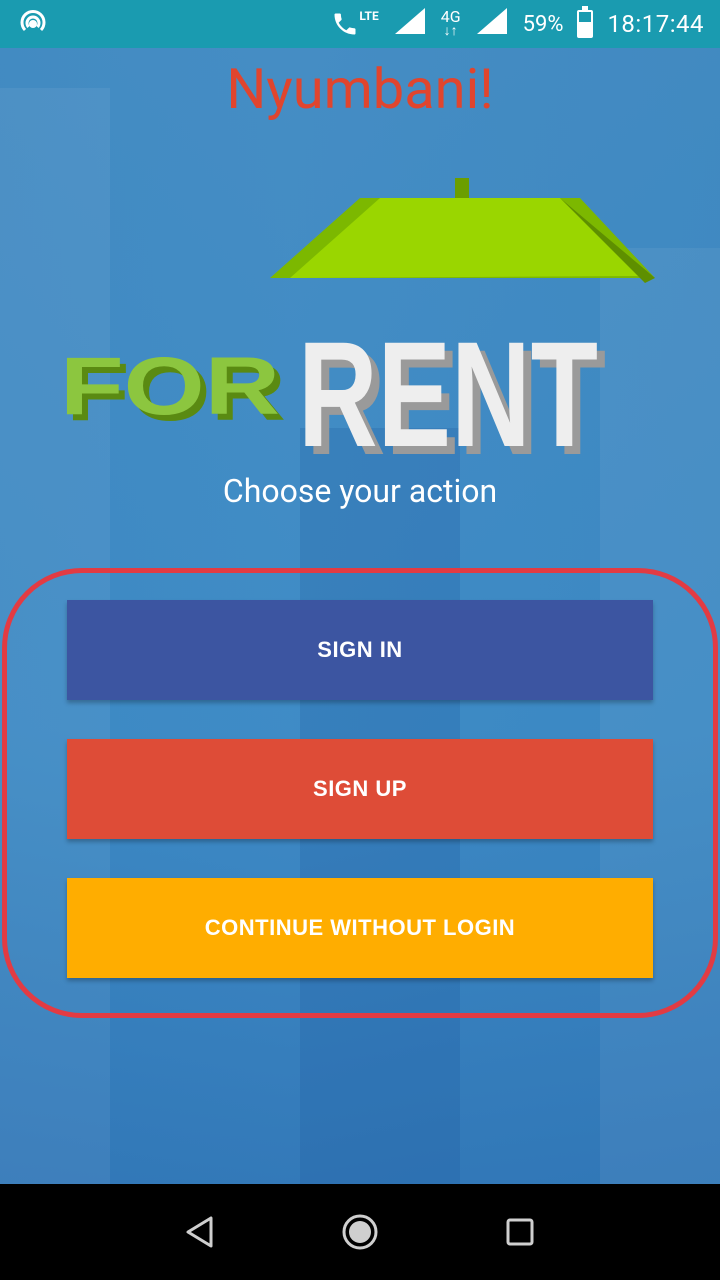  Describe the element at coordinates (543, 24) in the screenshot. I see `battery-percent: 59%` at that location.